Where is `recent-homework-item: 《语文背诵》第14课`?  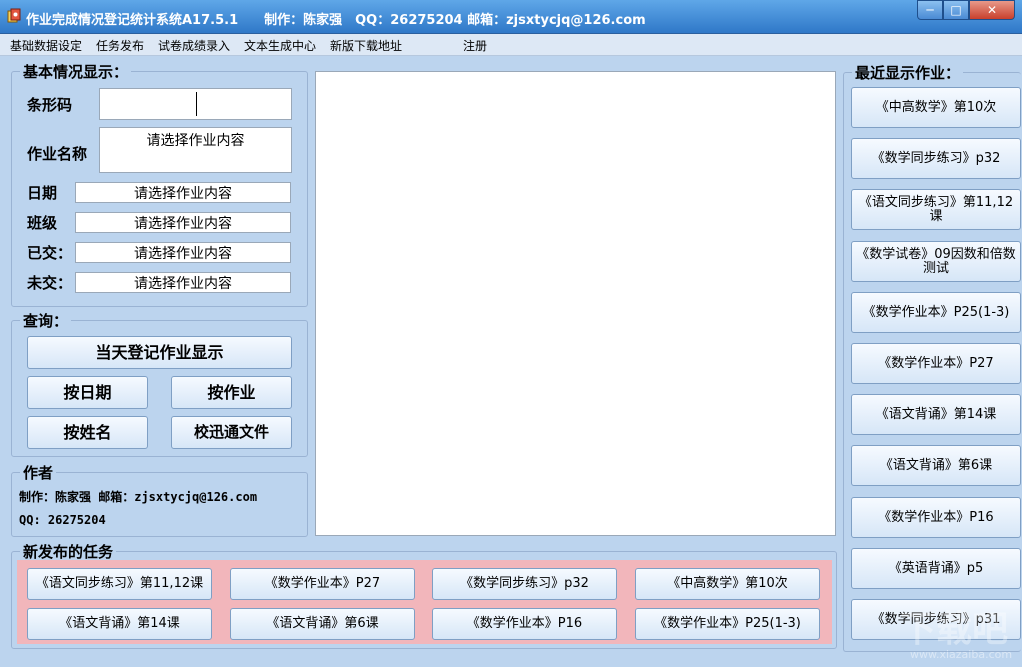 recent-homework-item: 《语文背诵》第14课 is located at coordinates (936, 414).